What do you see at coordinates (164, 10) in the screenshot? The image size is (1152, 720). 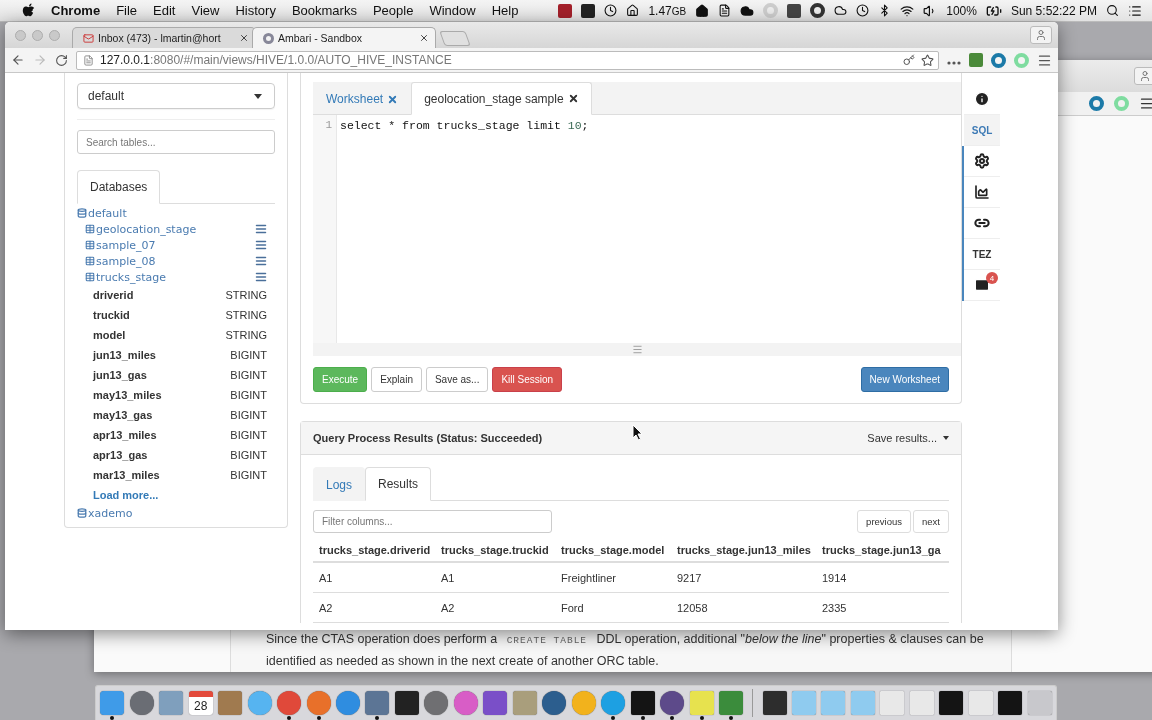 I see `menu-item: Edit` at bounding box center [164, 10].